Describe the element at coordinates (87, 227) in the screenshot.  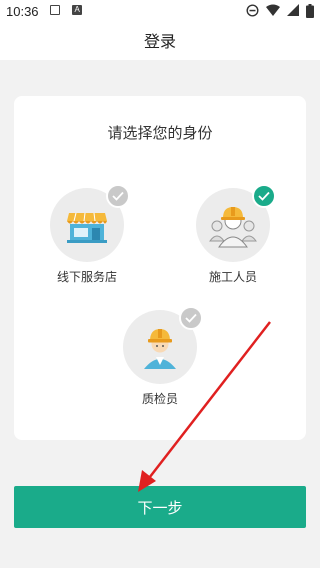
I see `store-icon` at that location.